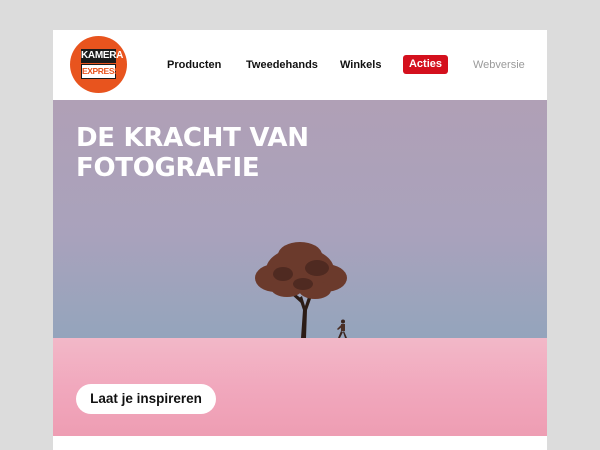 This screenshot has height=450, width=600. I want to click on logo-text-kamera: KAMERA, so click(102, 56).